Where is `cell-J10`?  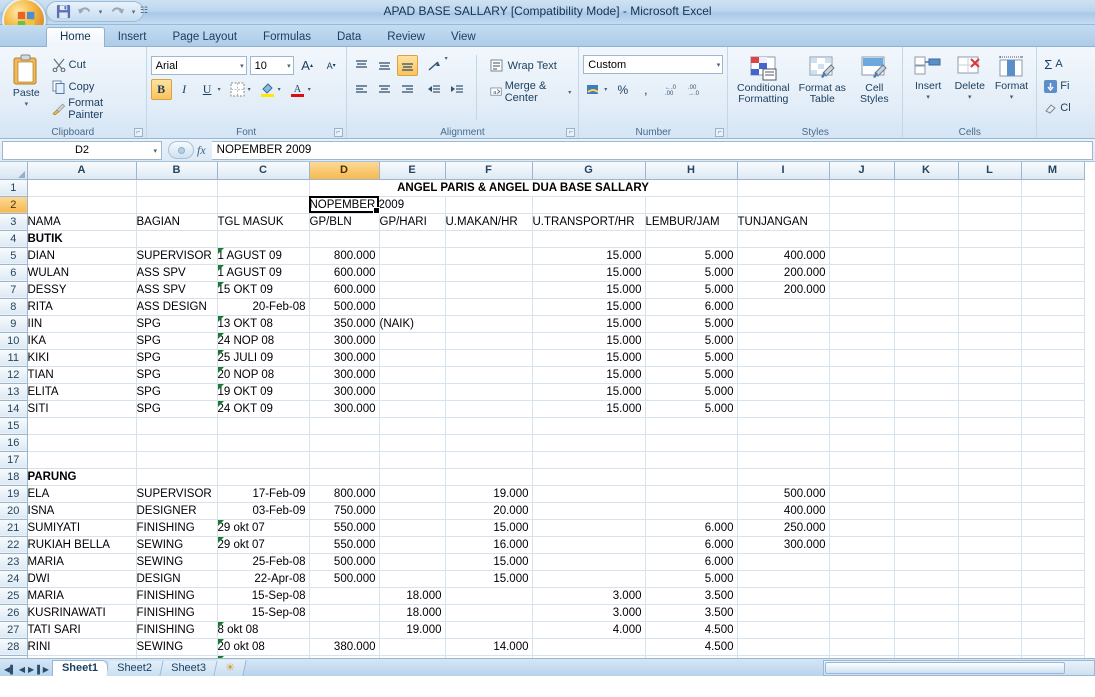
cell-J10 is located at coordinates (862, 341).